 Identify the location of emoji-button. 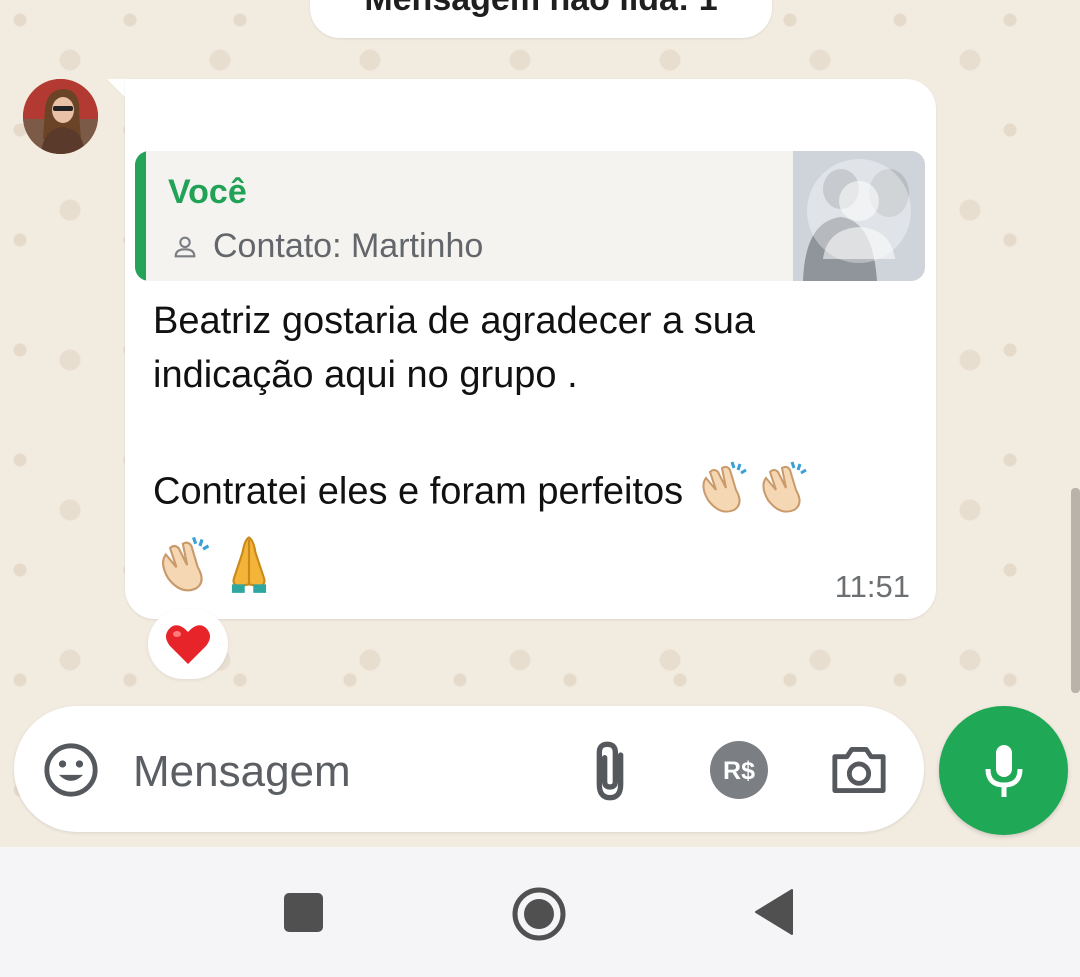
(71, 772).